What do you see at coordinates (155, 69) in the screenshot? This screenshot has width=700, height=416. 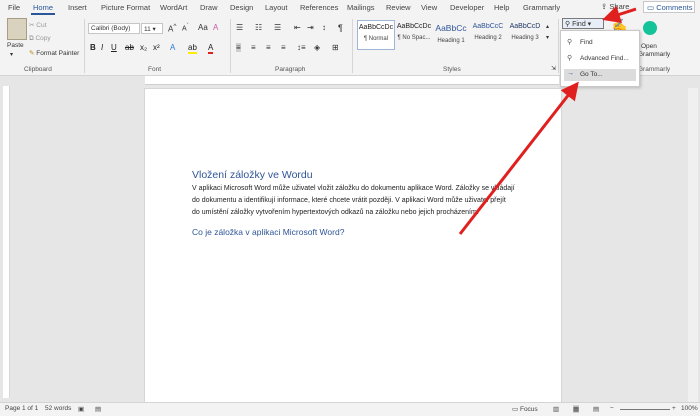 I see `font-group-label: Font` at bounding box center [155, 69].